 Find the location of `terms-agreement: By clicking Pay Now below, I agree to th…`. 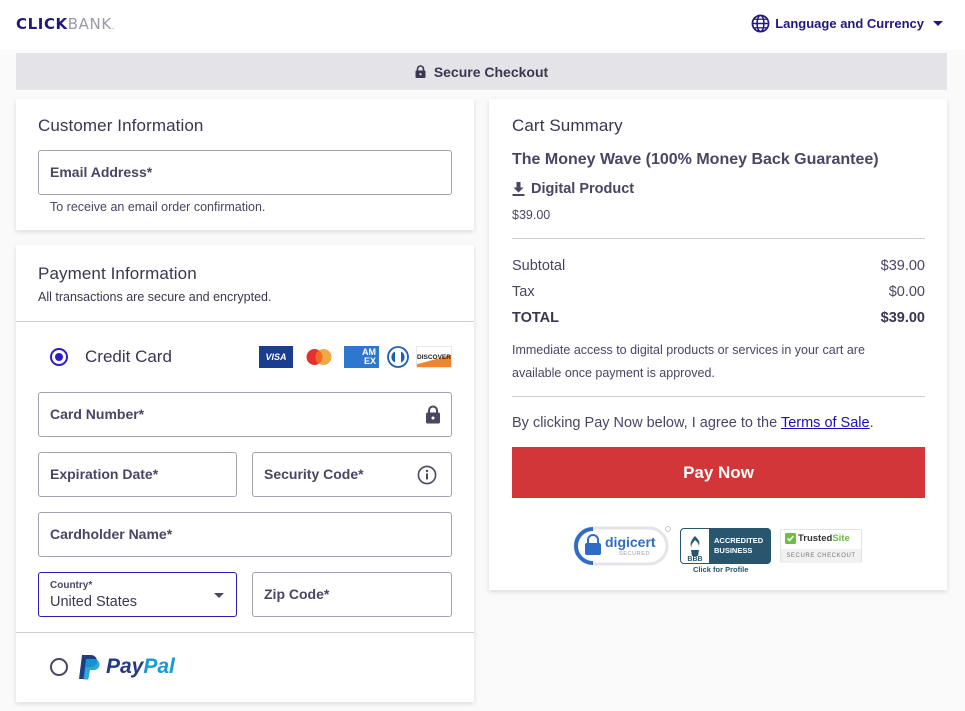

terms-agreement: By clicking Pay Now below, I agree to th… is located at coordinates (693, 423).